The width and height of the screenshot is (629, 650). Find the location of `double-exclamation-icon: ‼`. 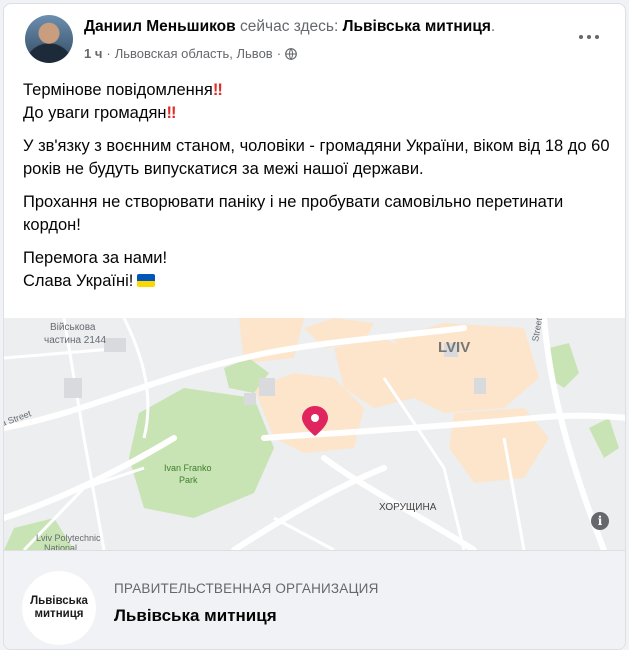

double-exclamation-icon: ‼ is located at coordinates (217, 90).